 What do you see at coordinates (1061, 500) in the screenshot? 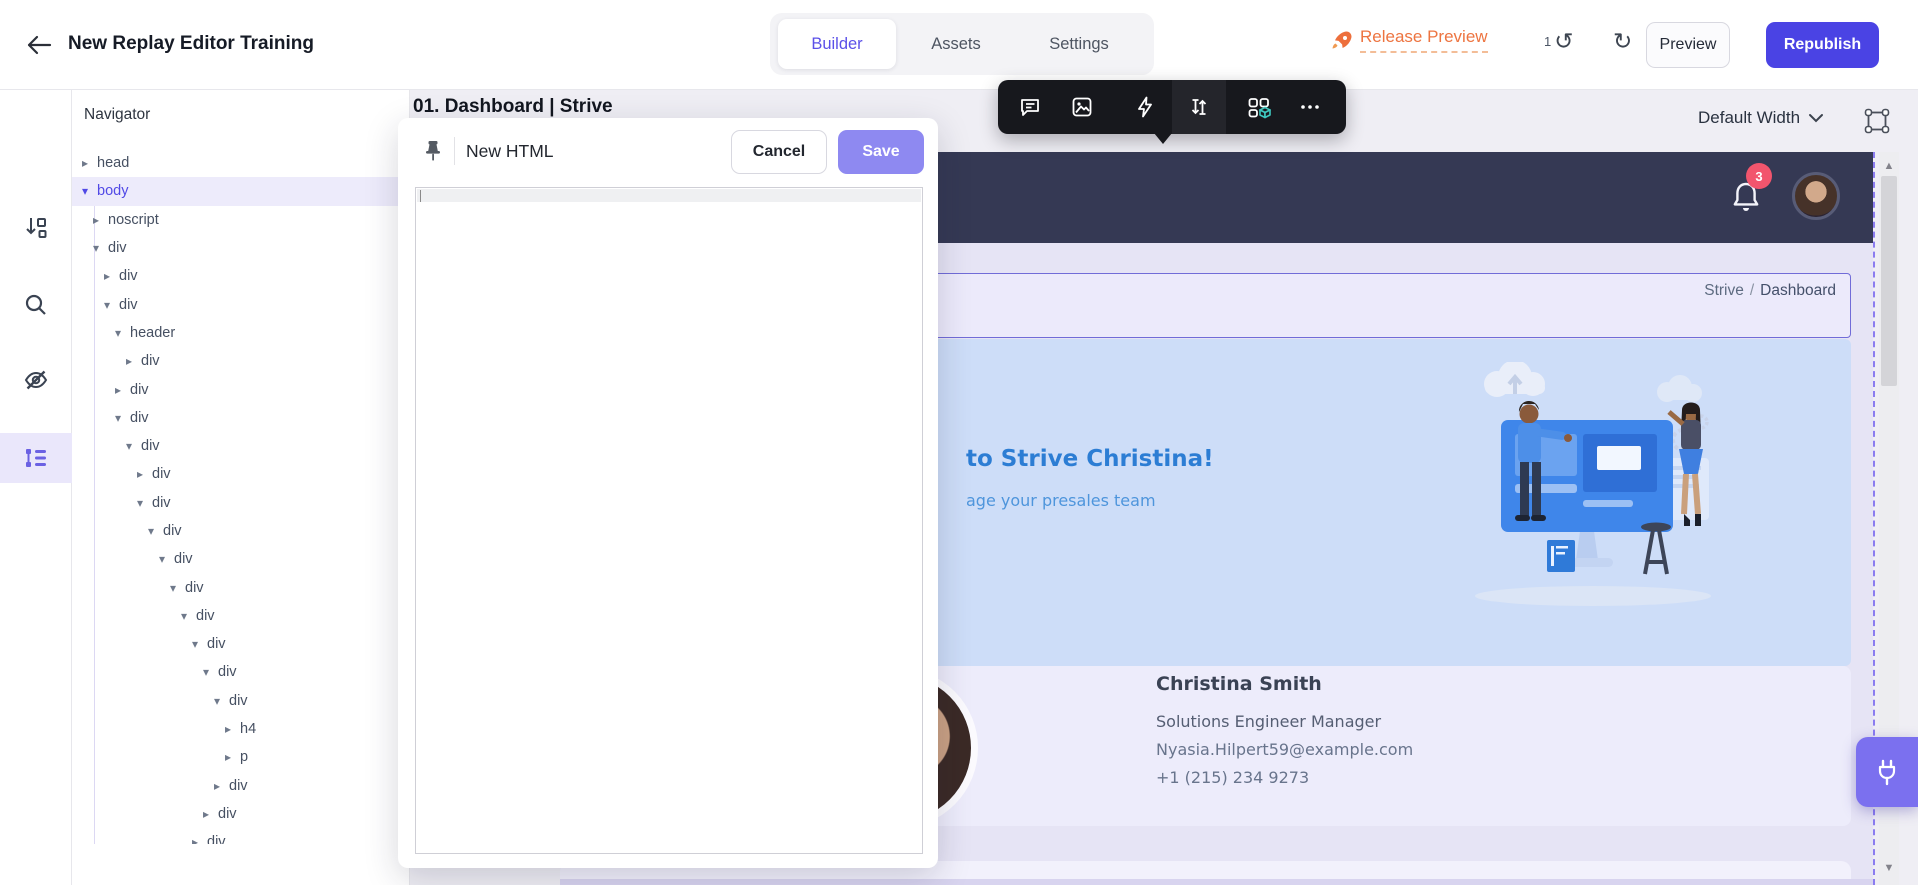
I see `welcome-subheading: age your presales team` at bounding box center [1061, 500].